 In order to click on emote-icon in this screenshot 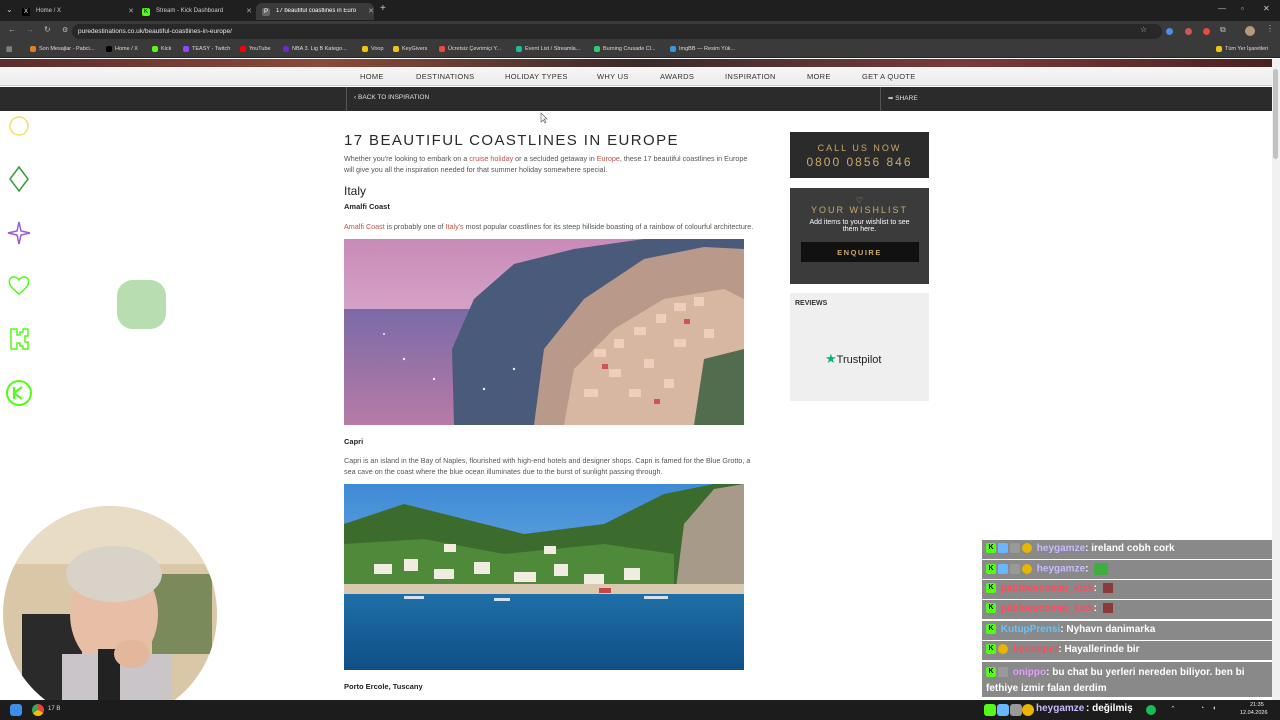, I will do `click(1107, 588)`.